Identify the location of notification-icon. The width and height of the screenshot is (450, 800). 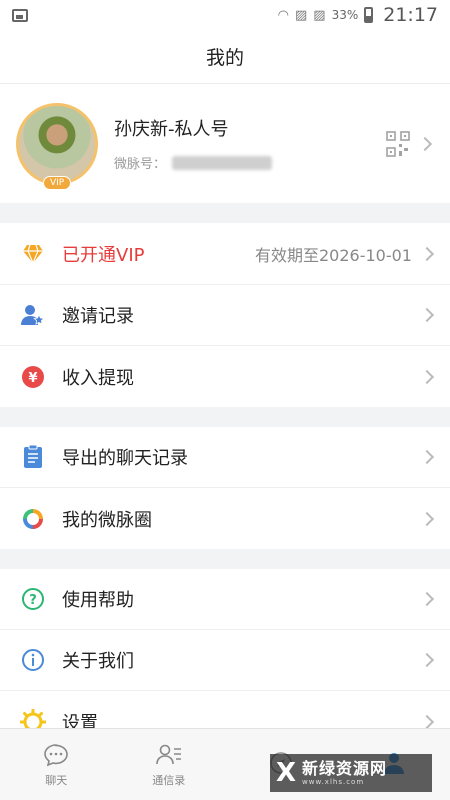
(20, 15).